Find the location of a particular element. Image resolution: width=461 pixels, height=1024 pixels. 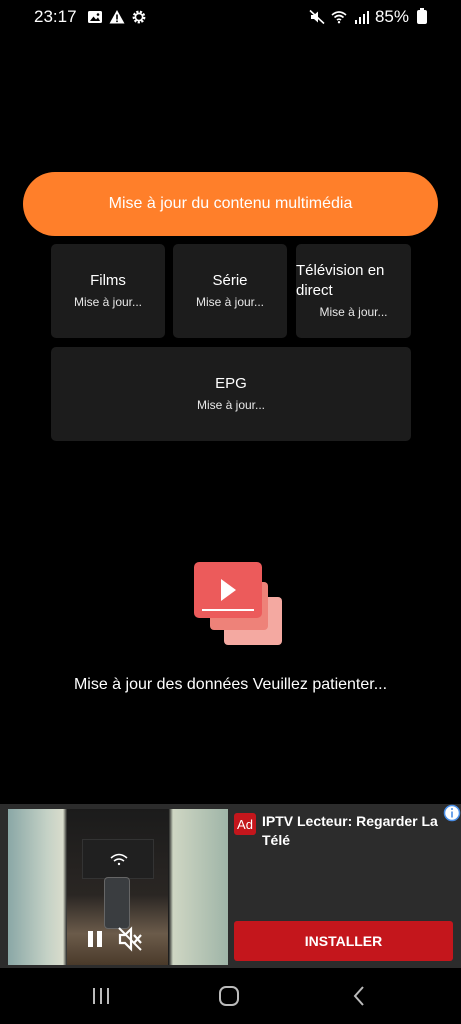

navigation-bar is located at coordinates (230, 996).